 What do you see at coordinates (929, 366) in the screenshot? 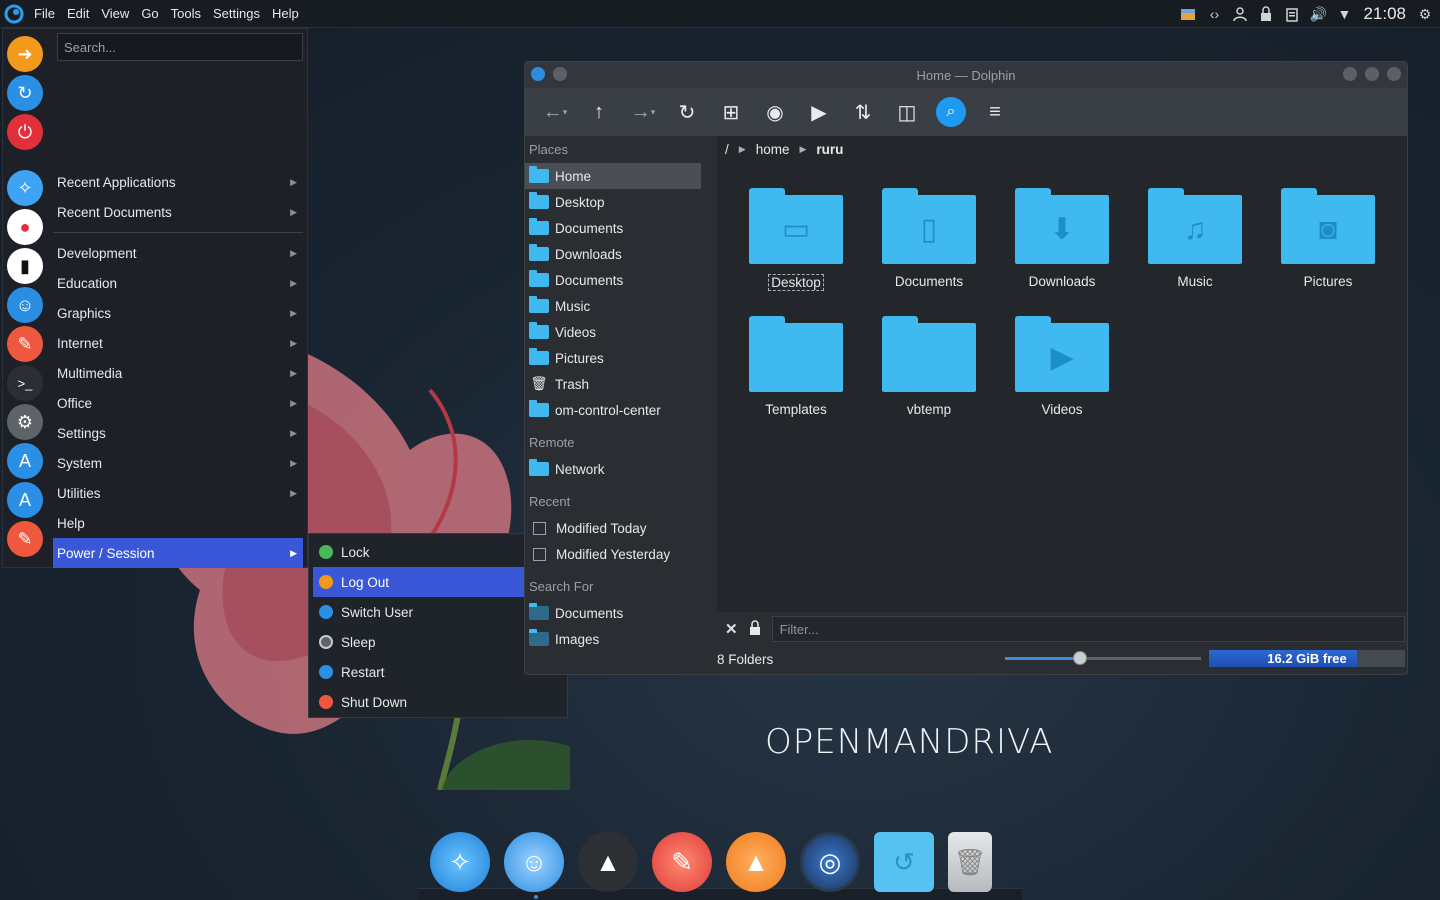
I see `folder-vbtemp: vbtemp` at bounding box center [929, 366].